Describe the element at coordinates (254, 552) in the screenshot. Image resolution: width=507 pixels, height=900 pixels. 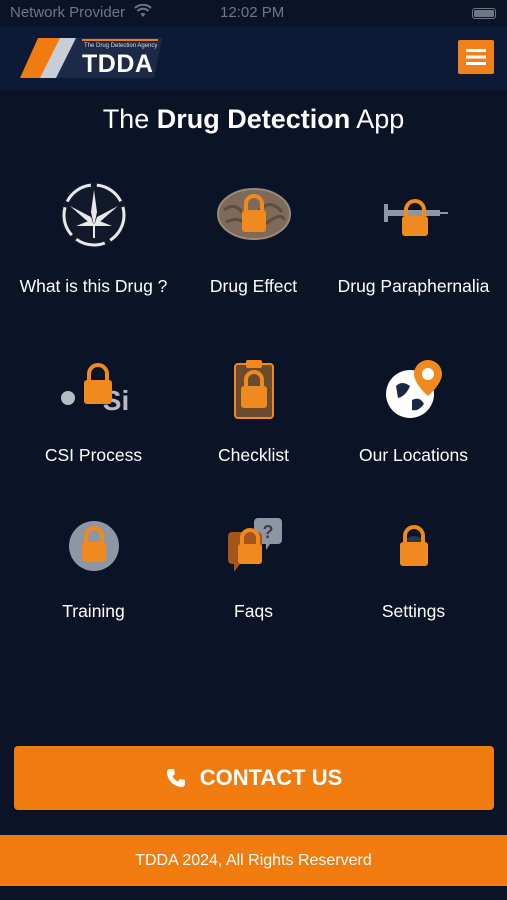
I see `faq-chat-icon: ?` at that location.